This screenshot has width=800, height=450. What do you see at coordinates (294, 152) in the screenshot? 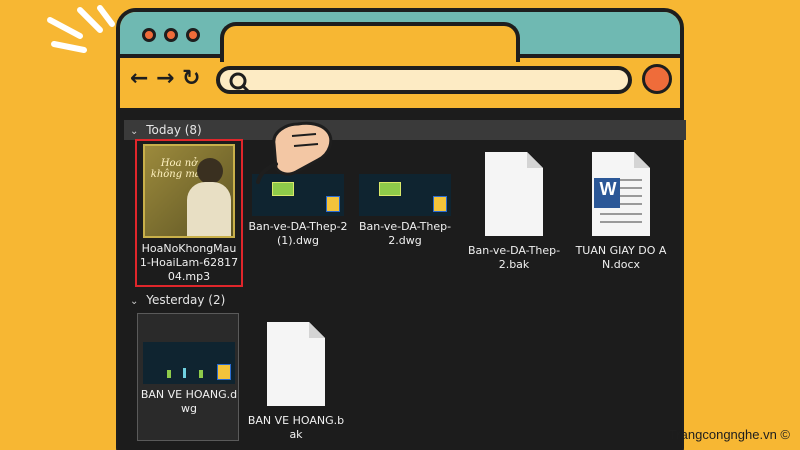
I see `pointing-hand-icon` at bounding box center [294, 152].